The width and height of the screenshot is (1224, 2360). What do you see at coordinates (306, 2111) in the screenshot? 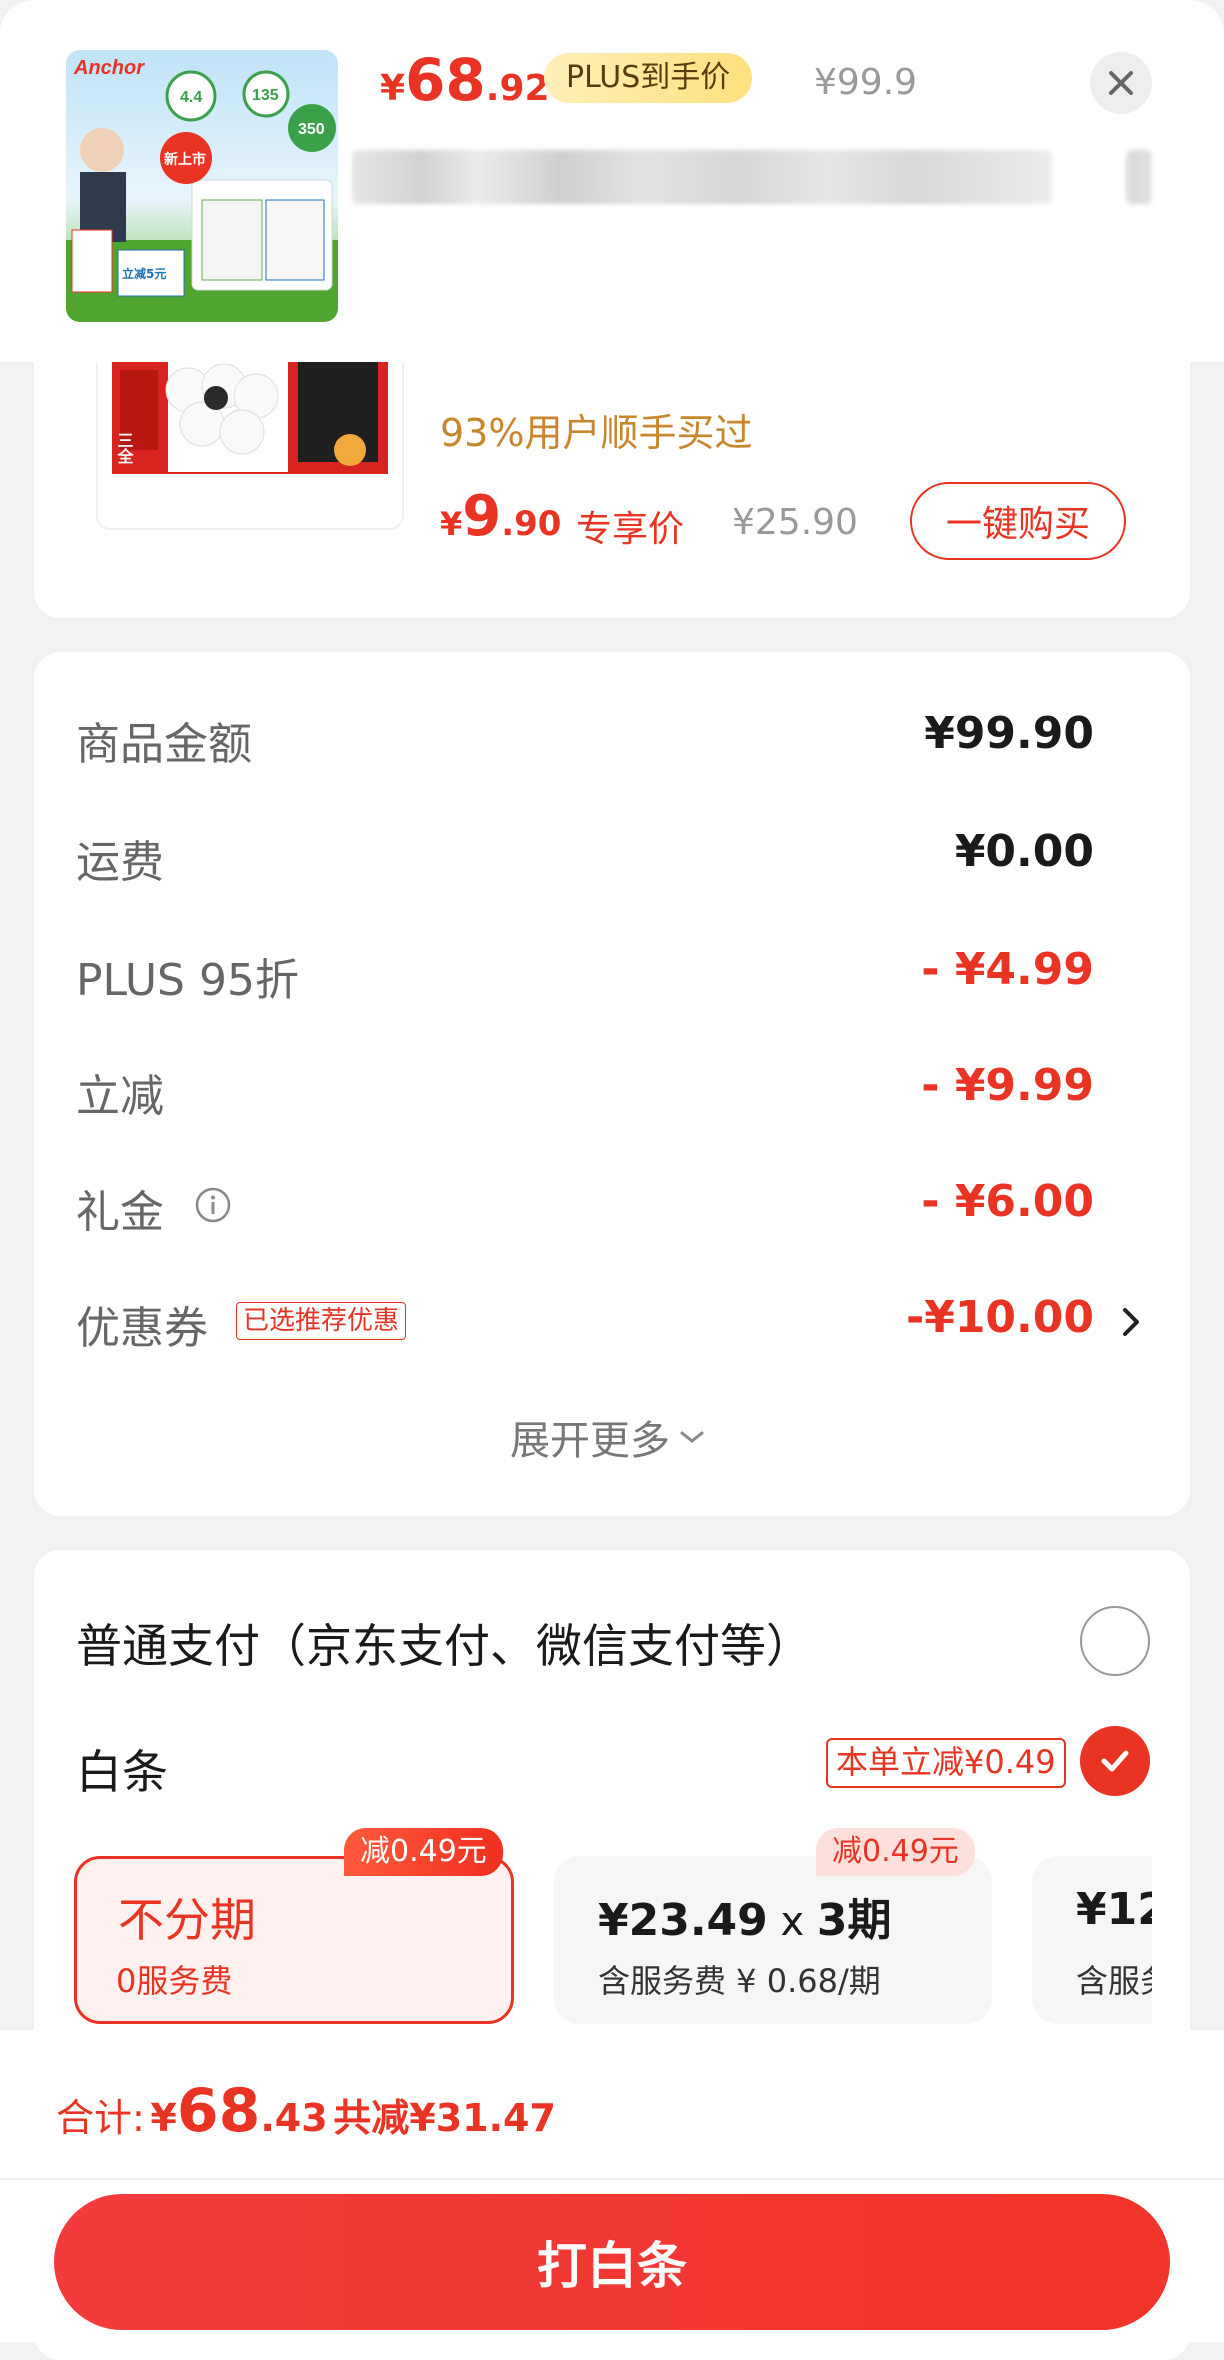
I see `order-total: 合计: ¥68.43 共减¥31.47` at bounding box center [306, 2111].